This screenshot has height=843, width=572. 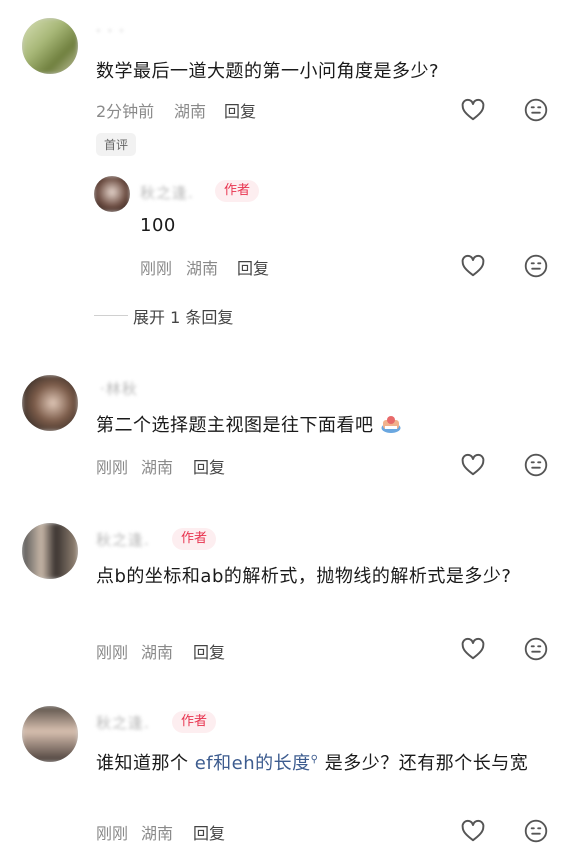 What do you see at coordinates (253, 763) in the screenshot?
I see `search-link: ef和eh的长度` at bounding box center [253, 763].